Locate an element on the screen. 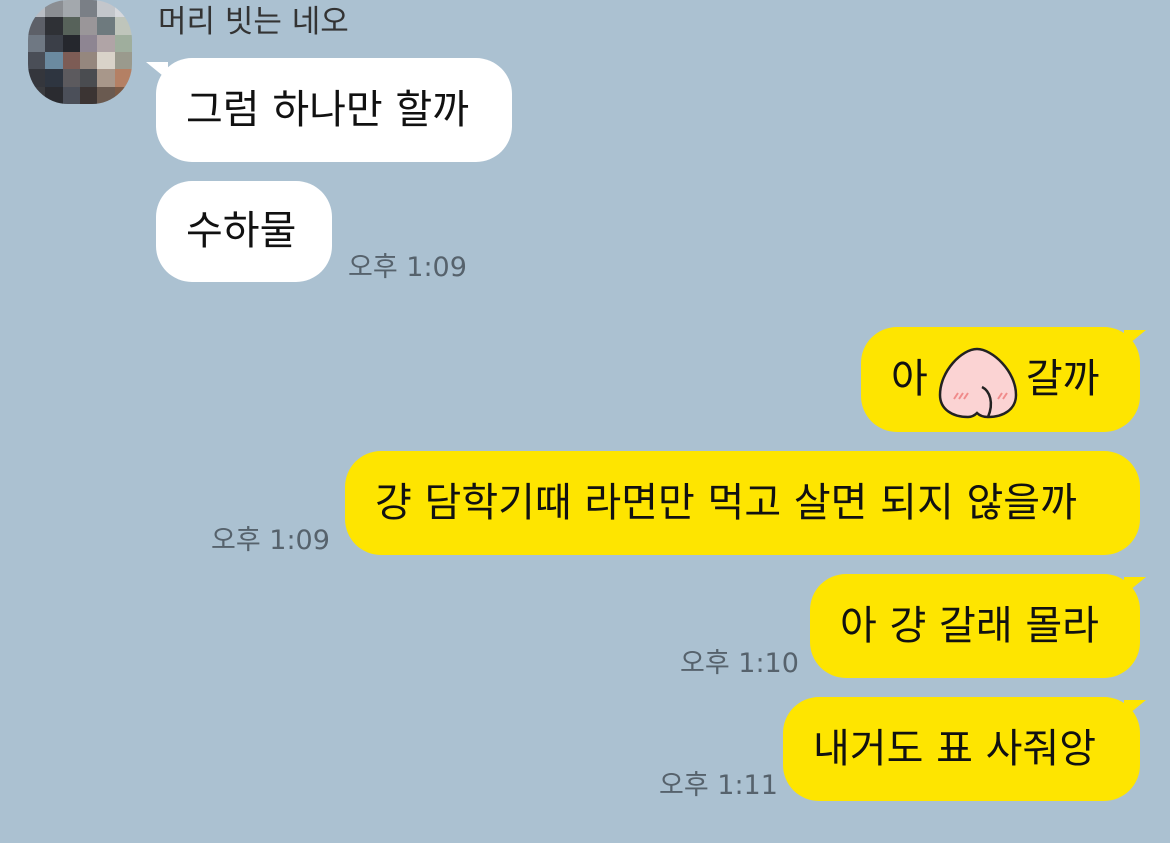 This screenshot has height=843, width=1170. message-text: 아 걍 갈래 몰라 is located at coordinates (969, 626).